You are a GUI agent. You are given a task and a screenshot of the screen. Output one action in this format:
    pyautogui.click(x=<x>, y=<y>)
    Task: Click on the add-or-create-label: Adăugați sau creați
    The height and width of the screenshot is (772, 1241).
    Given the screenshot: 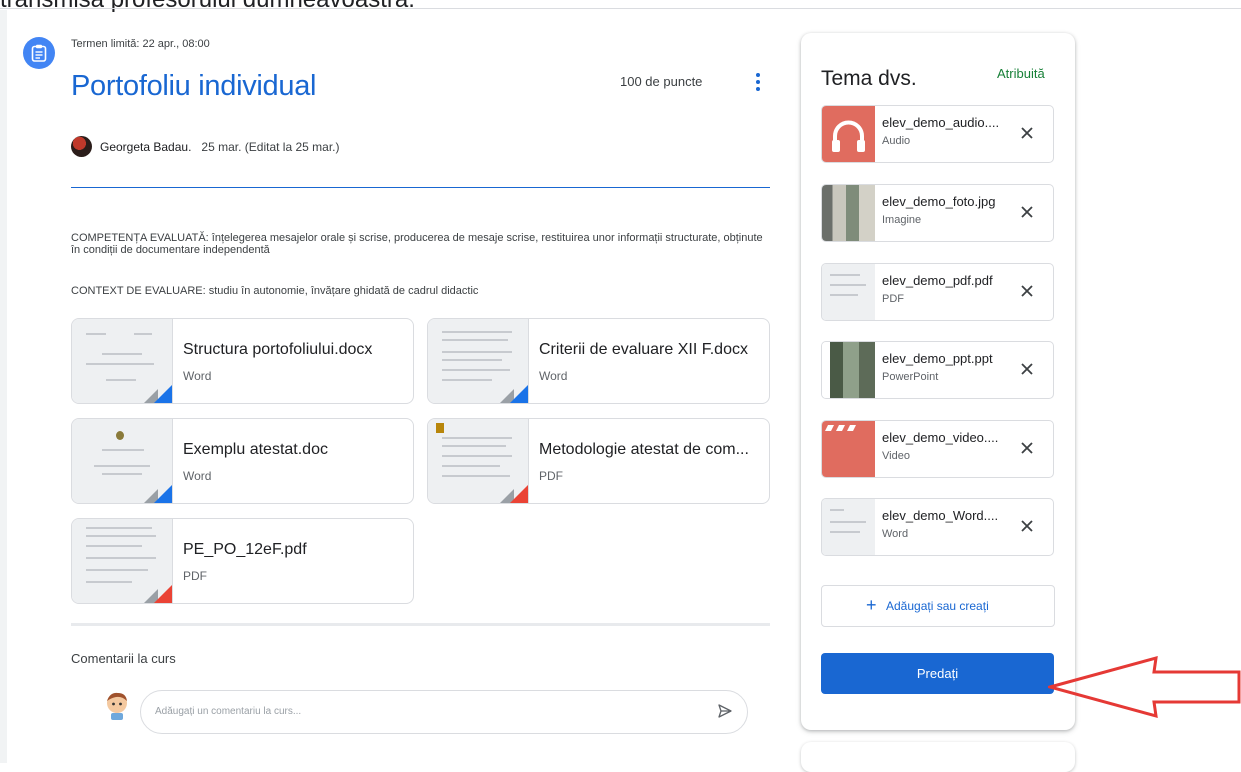 What is the action you would take?
    pyautogui.click(x=937, y=606)
    